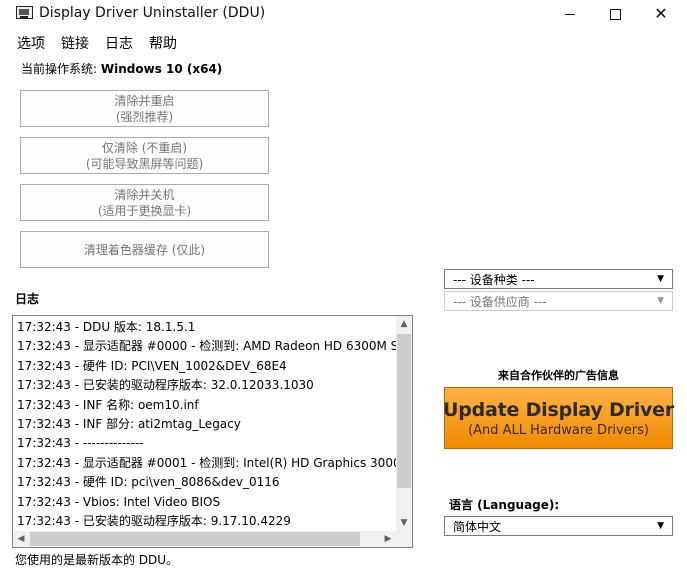  I want to click on vendor-value: --- 设备供应商 ---, so click(500, 301).